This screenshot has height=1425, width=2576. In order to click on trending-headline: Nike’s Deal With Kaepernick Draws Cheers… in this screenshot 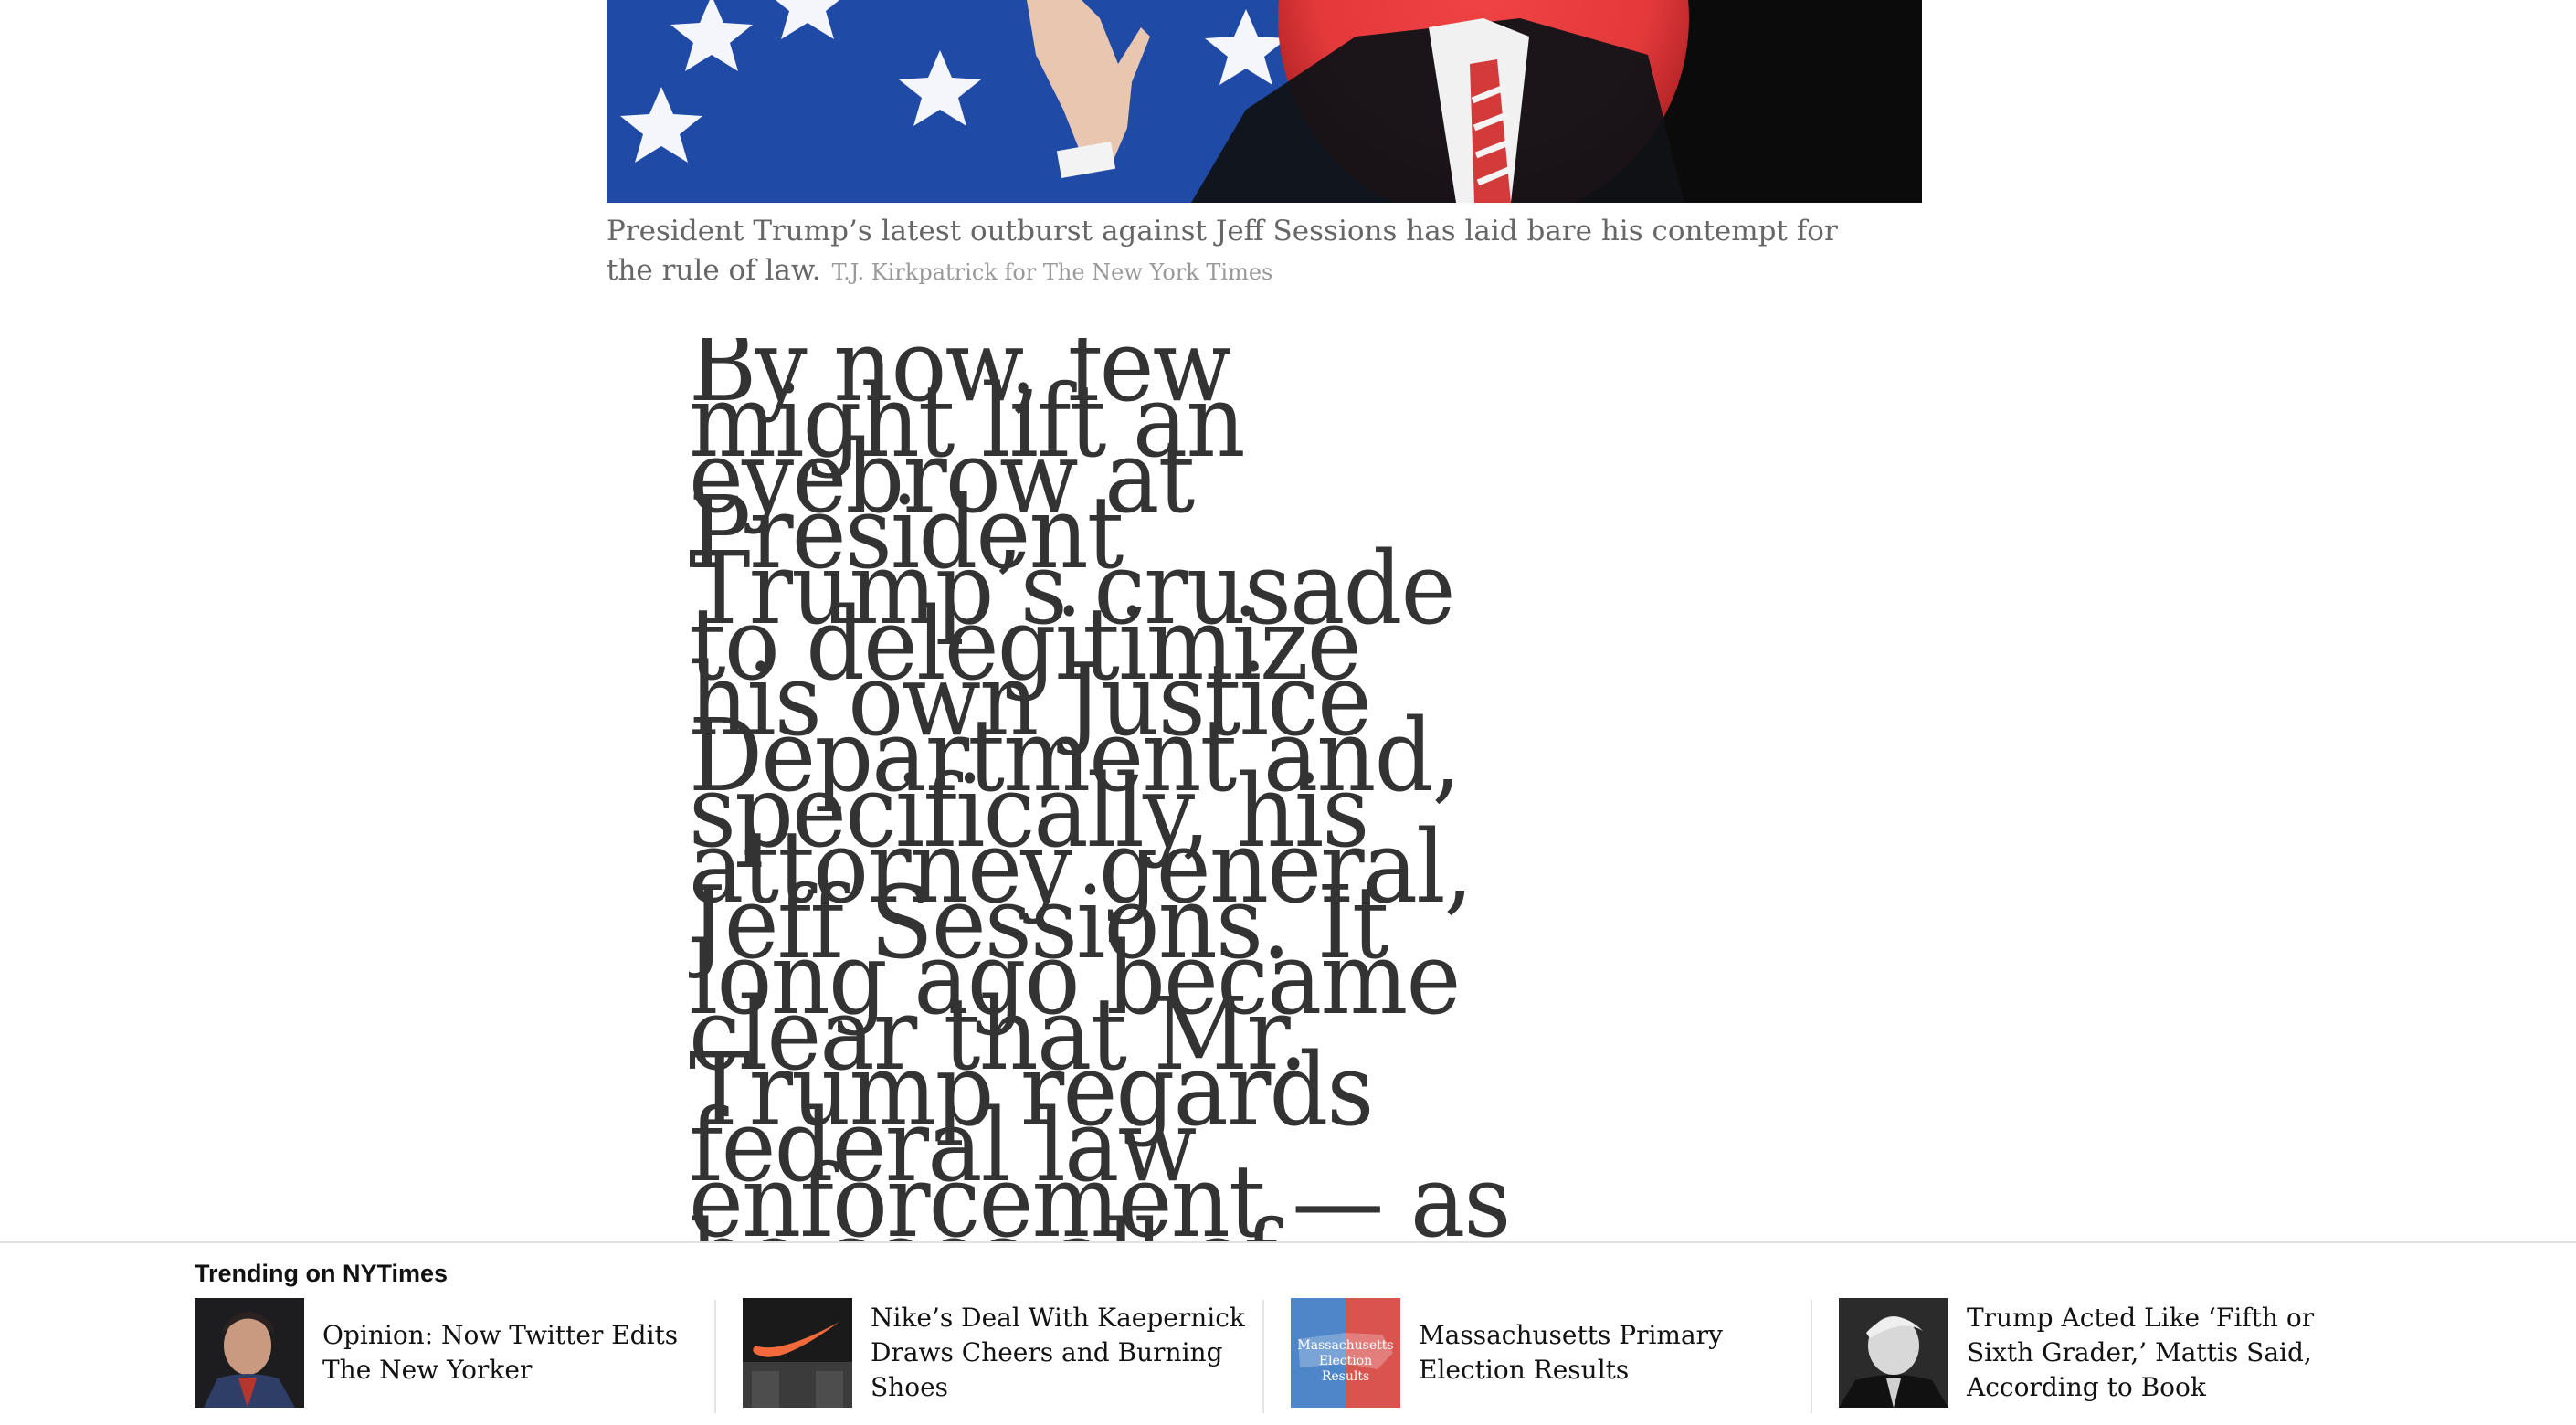, I will do `click(1062, 1353)`.